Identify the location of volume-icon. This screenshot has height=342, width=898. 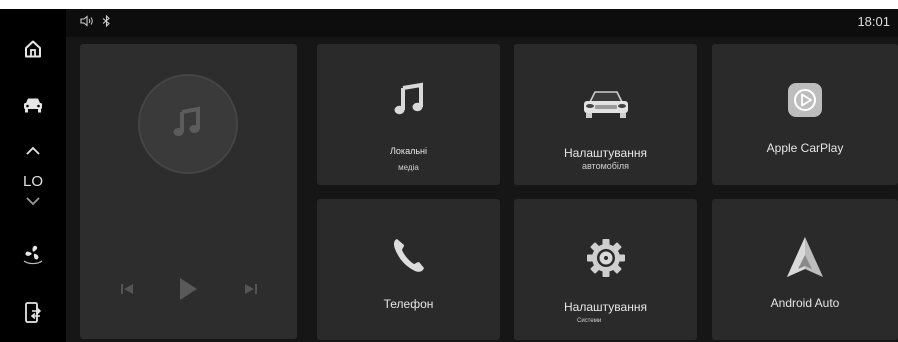
(87, 23).